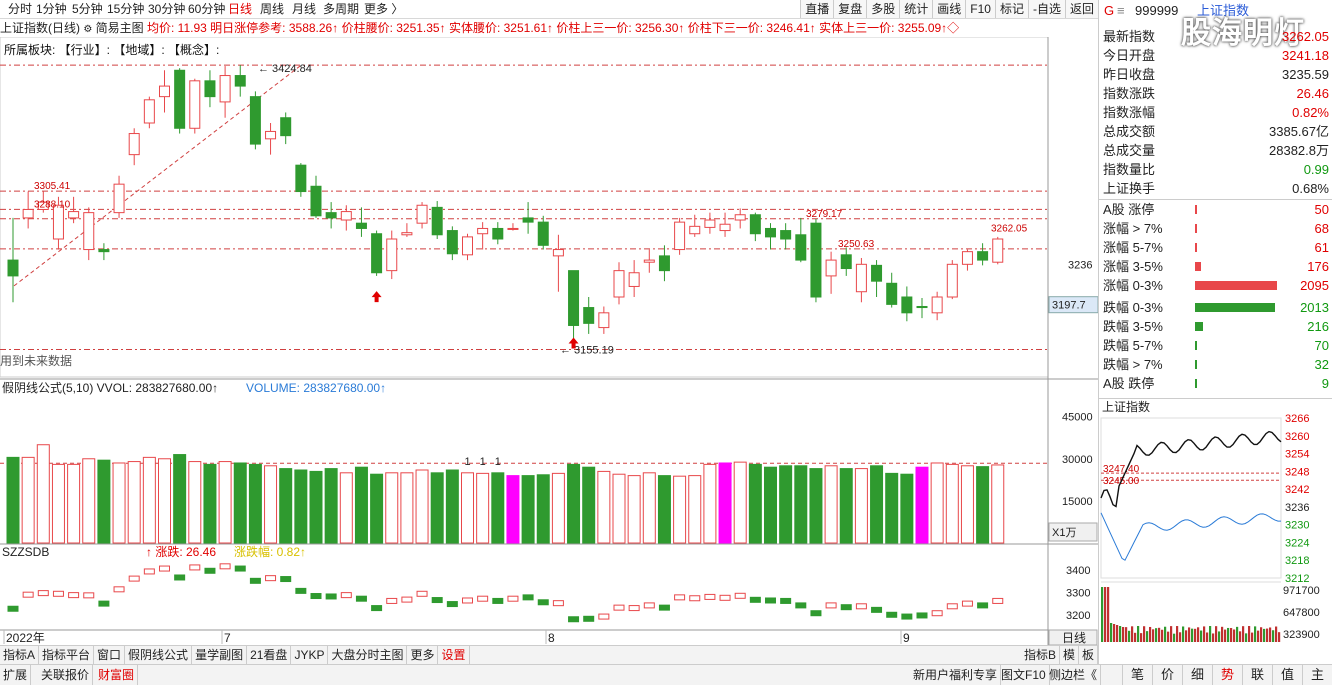 The width and height of the screenshot is (1332, 685). Describe the element at coordinates (1157, 10) in the screenshot. I see `index-code: 999999` at that location.